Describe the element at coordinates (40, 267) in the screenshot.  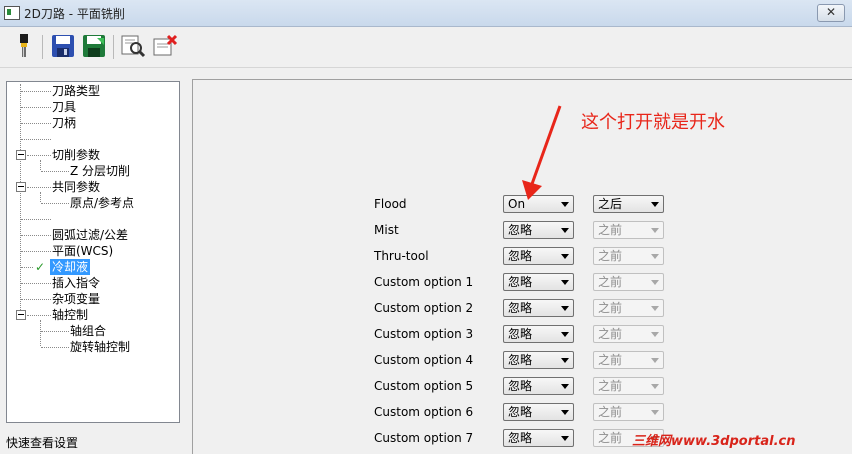
I see `check-icon: ✓` at that location.